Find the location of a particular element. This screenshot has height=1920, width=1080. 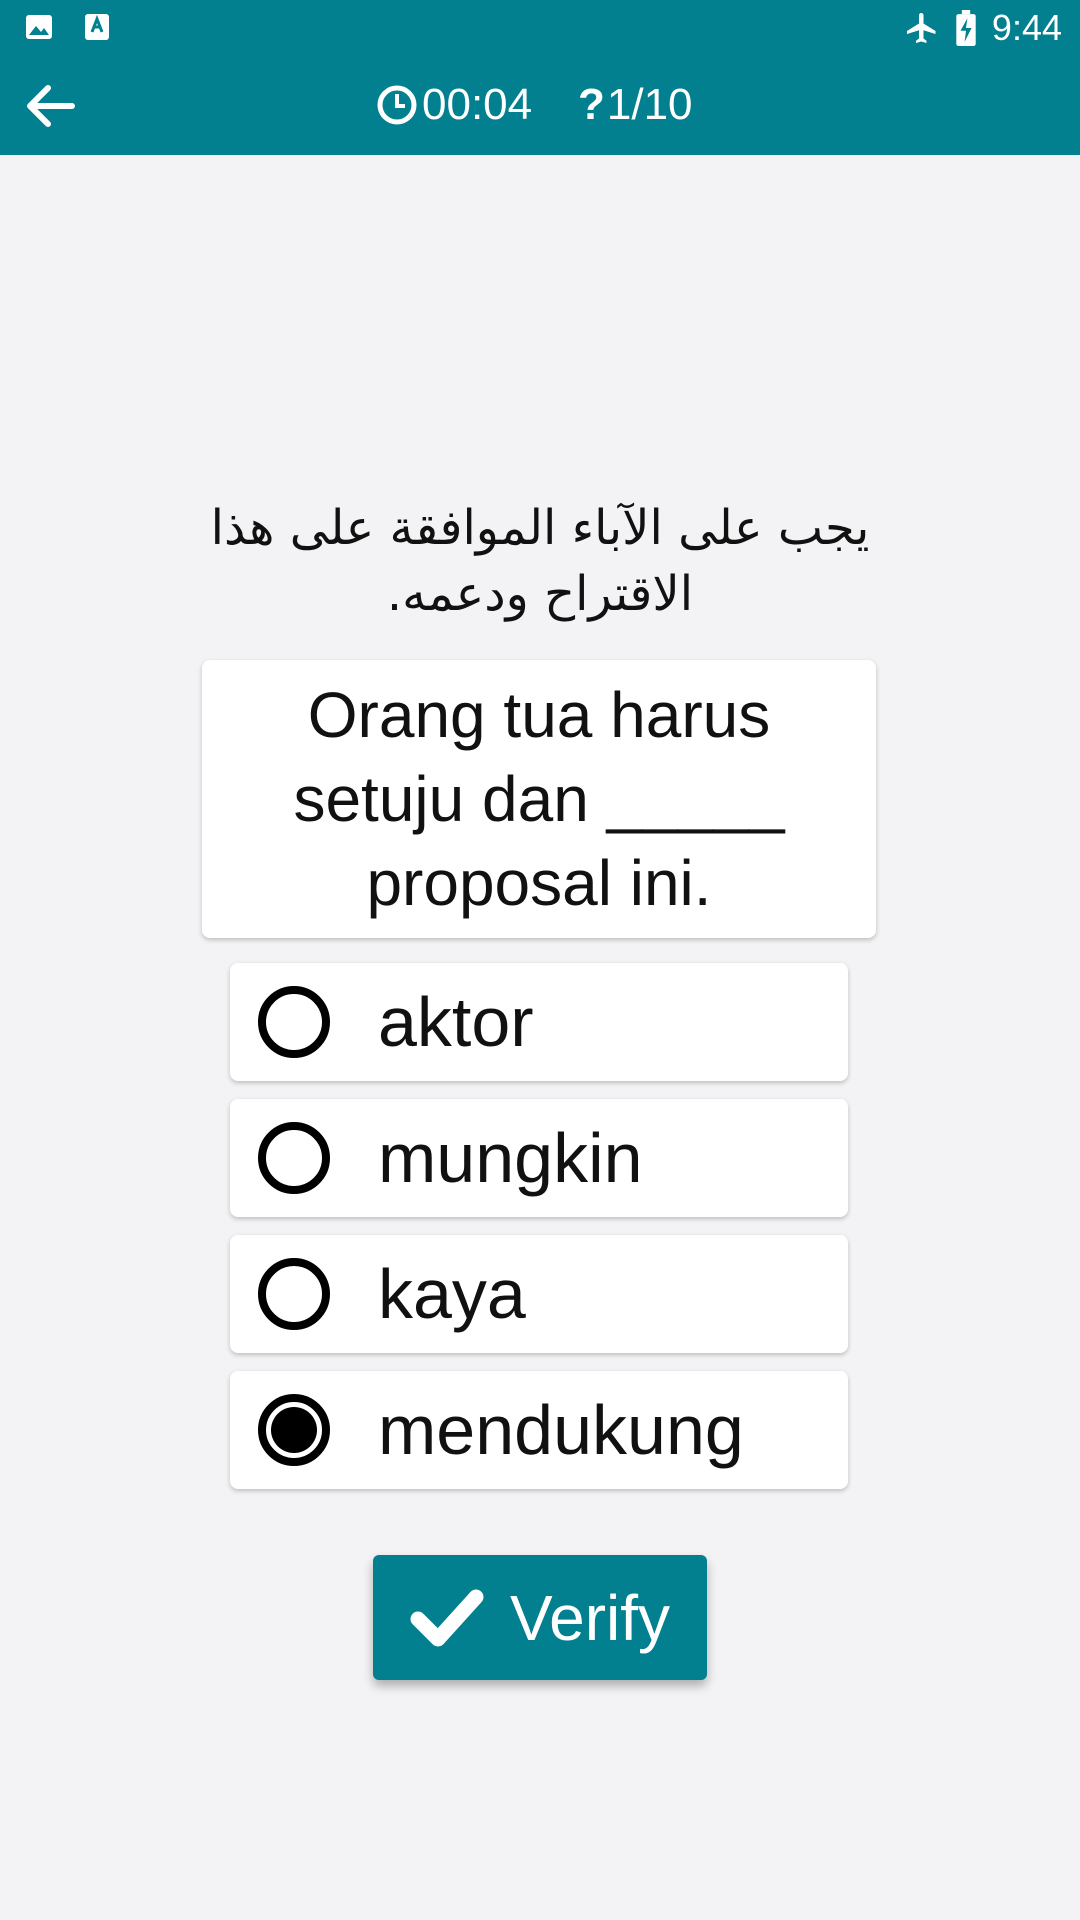

option-label: mendukung is located at coordinates (561, 1430).